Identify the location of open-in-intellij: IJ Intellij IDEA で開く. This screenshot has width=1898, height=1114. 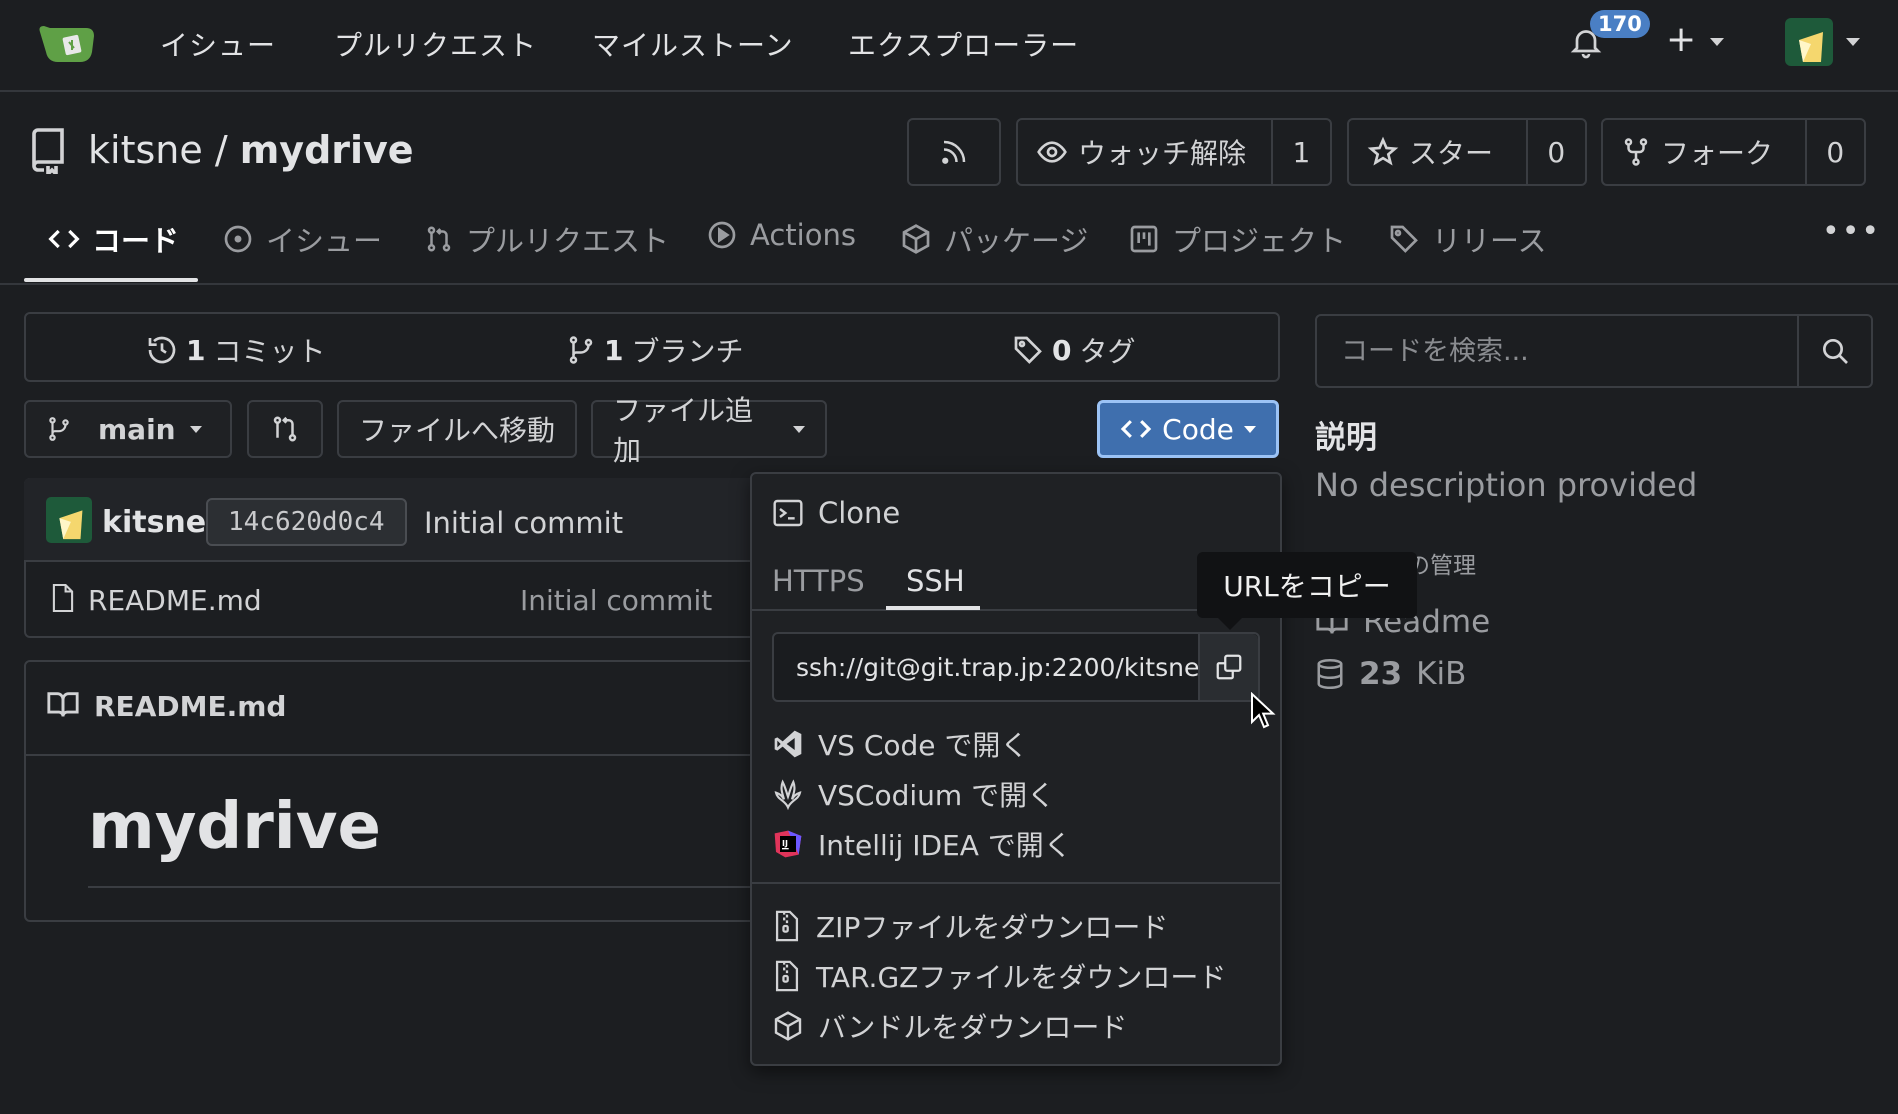
(922, 844).